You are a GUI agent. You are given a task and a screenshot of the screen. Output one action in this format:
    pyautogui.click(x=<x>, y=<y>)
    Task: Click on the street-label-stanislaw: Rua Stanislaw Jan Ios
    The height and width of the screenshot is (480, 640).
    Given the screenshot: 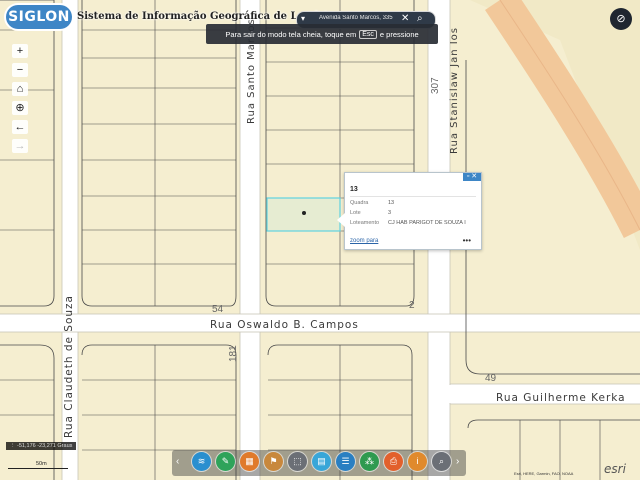 What is the action you would take?
    pyautogui.click(x=454, y=90)
    